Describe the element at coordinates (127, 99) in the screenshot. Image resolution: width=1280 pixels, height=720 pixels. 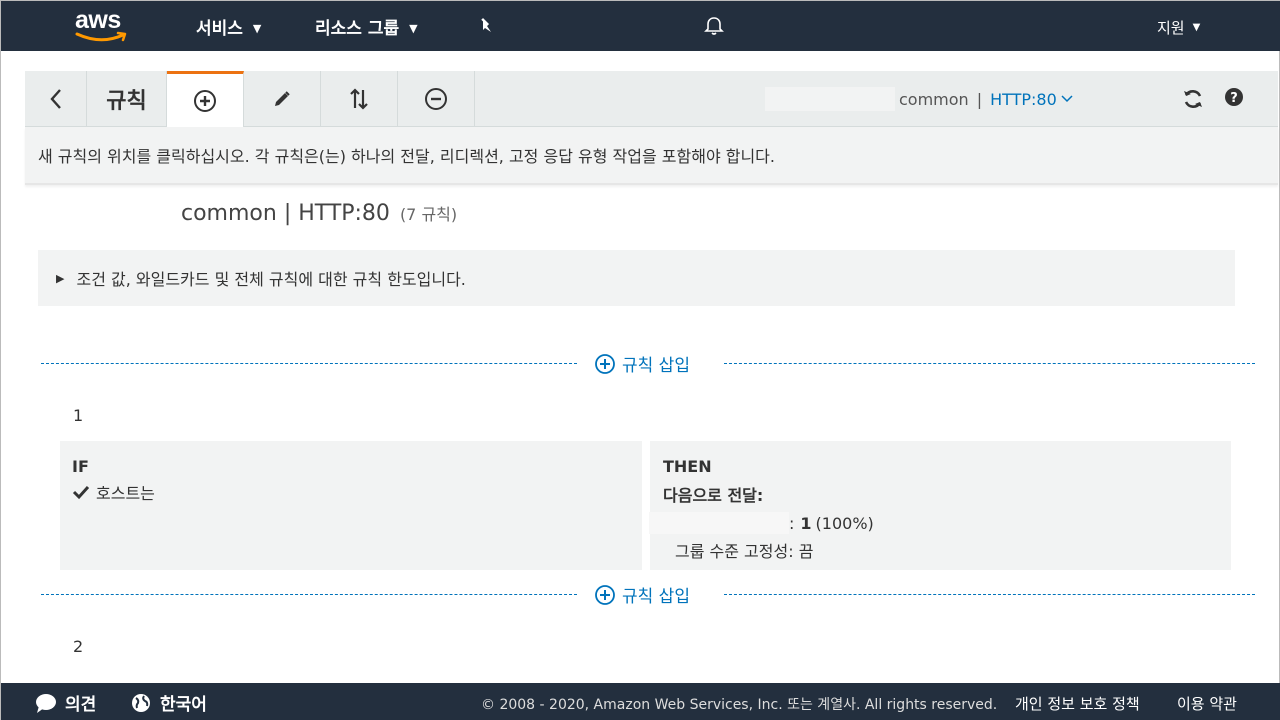
I see `page-title: 규칙` at that location.